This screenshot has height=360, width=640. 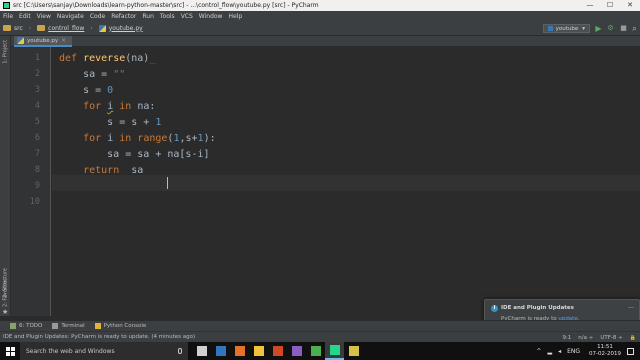 I want to click on menu-refactor: Refactor, so click(x=123, y=16).